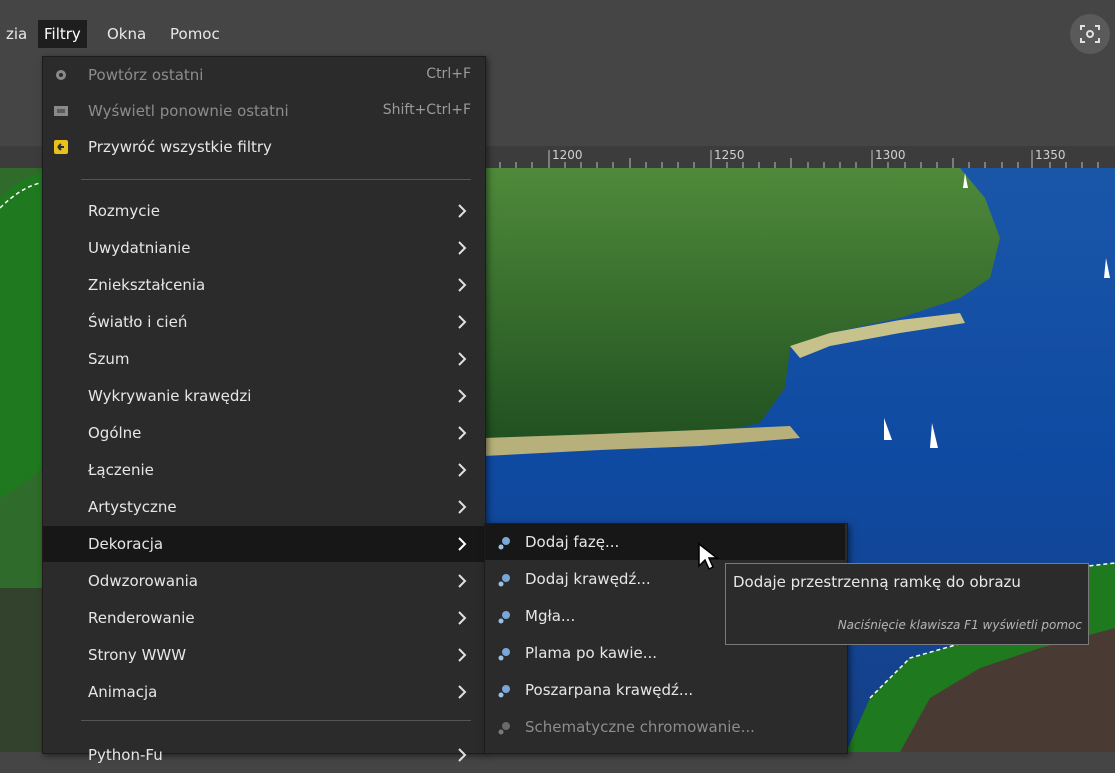 The height and width of the screenshot is (773, 1115). Describe the element at coordinates (146, 75) in the screenshot. I see `menu-item-label: Powtórz ostatni` at that location.